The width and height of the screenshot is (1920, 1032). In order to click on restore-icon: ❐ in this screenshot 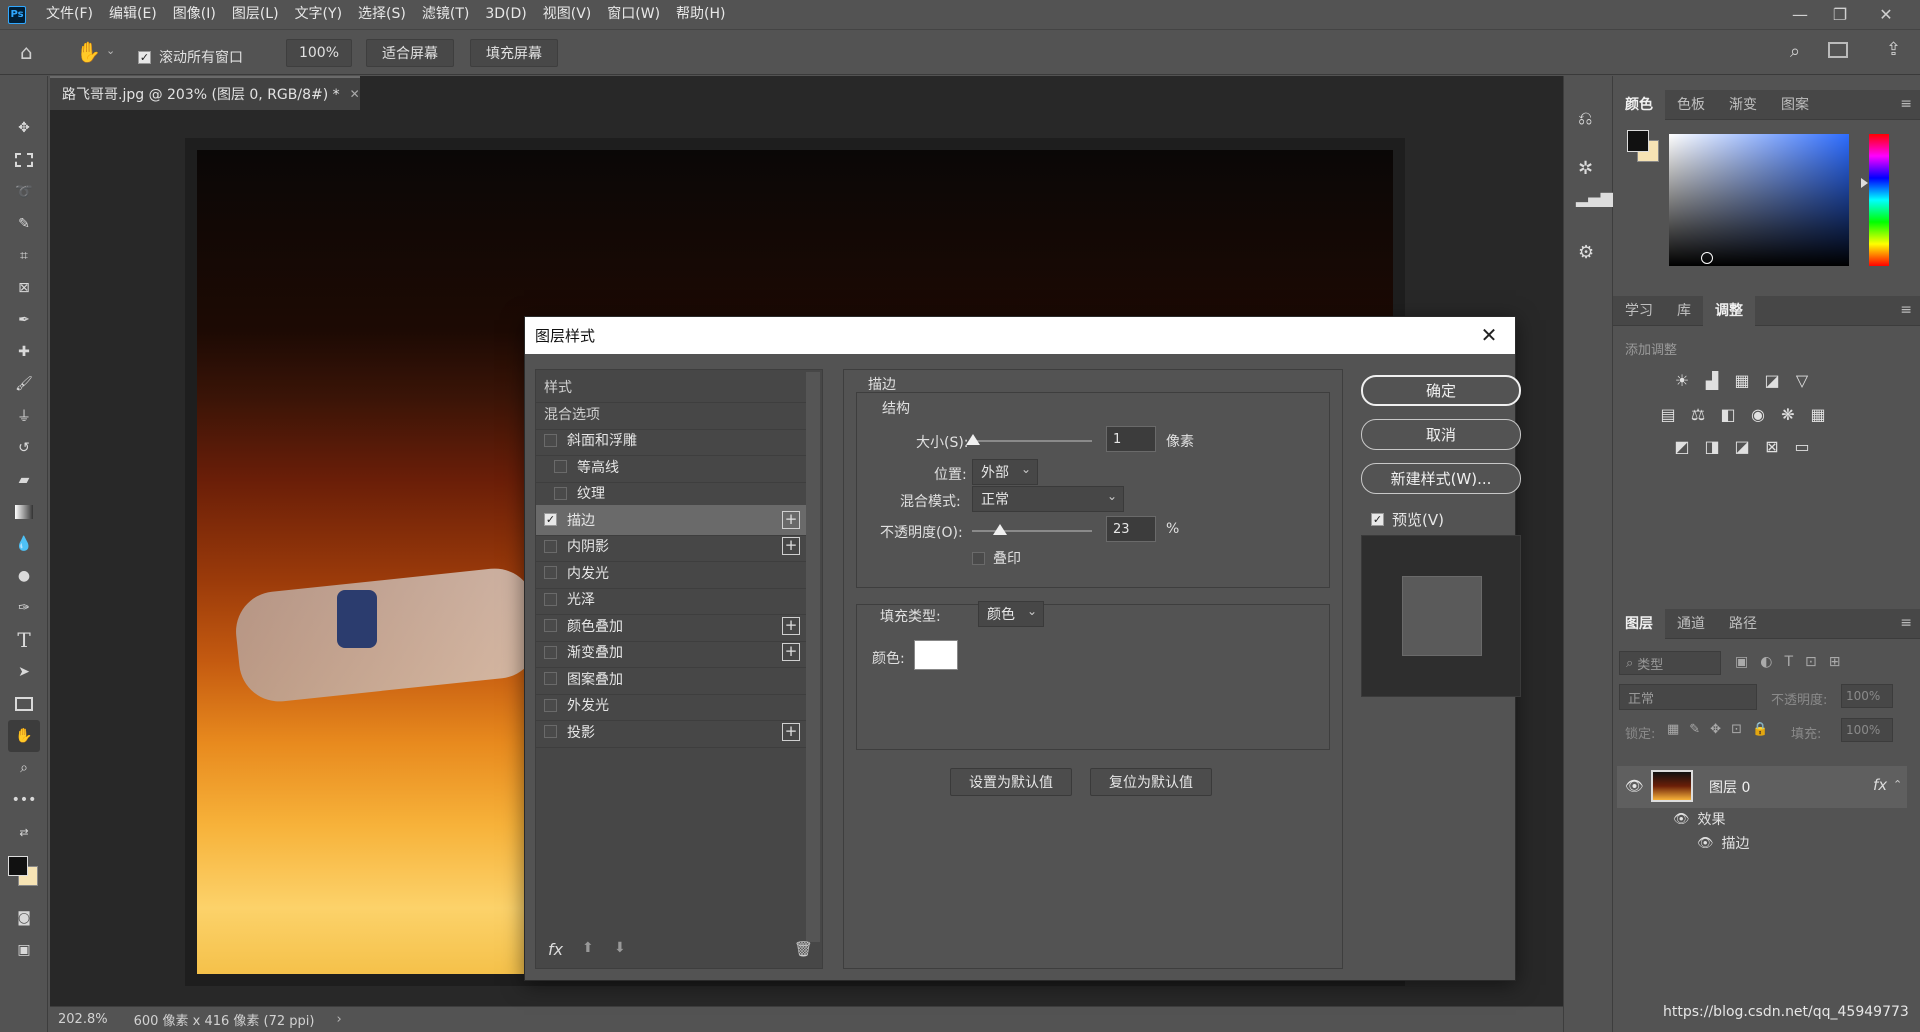, I will do `click(1840, 14)`.